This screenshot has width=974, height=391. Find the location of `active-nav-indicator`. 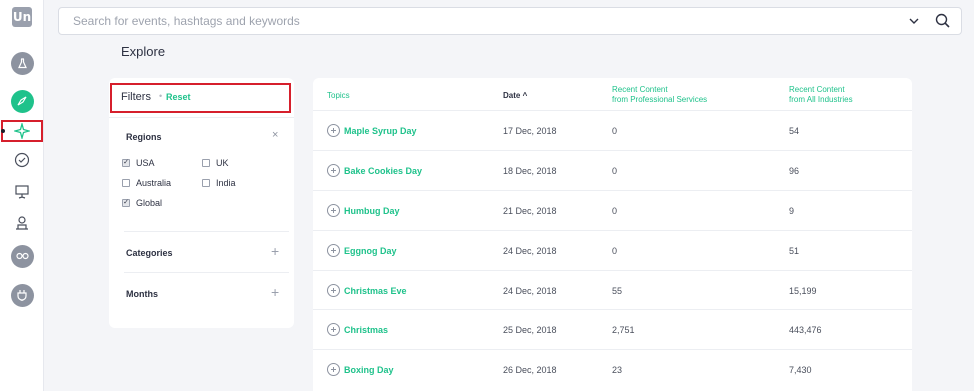

active-nav-indicator is located at coordinates (3, 131).